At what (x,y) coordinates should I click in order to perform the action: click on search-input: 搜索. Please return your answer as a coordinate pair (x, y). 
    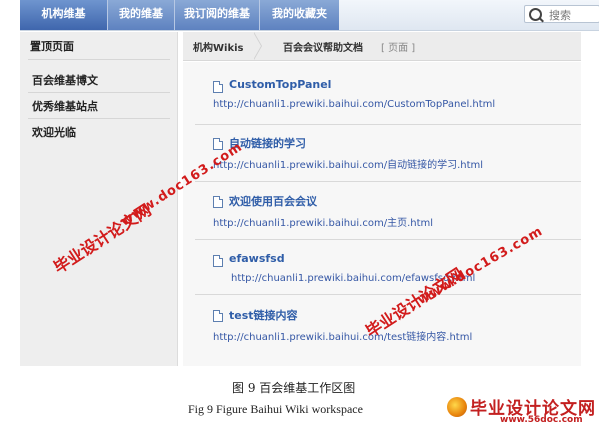
    Looking at the image, I should click on (561, 14).